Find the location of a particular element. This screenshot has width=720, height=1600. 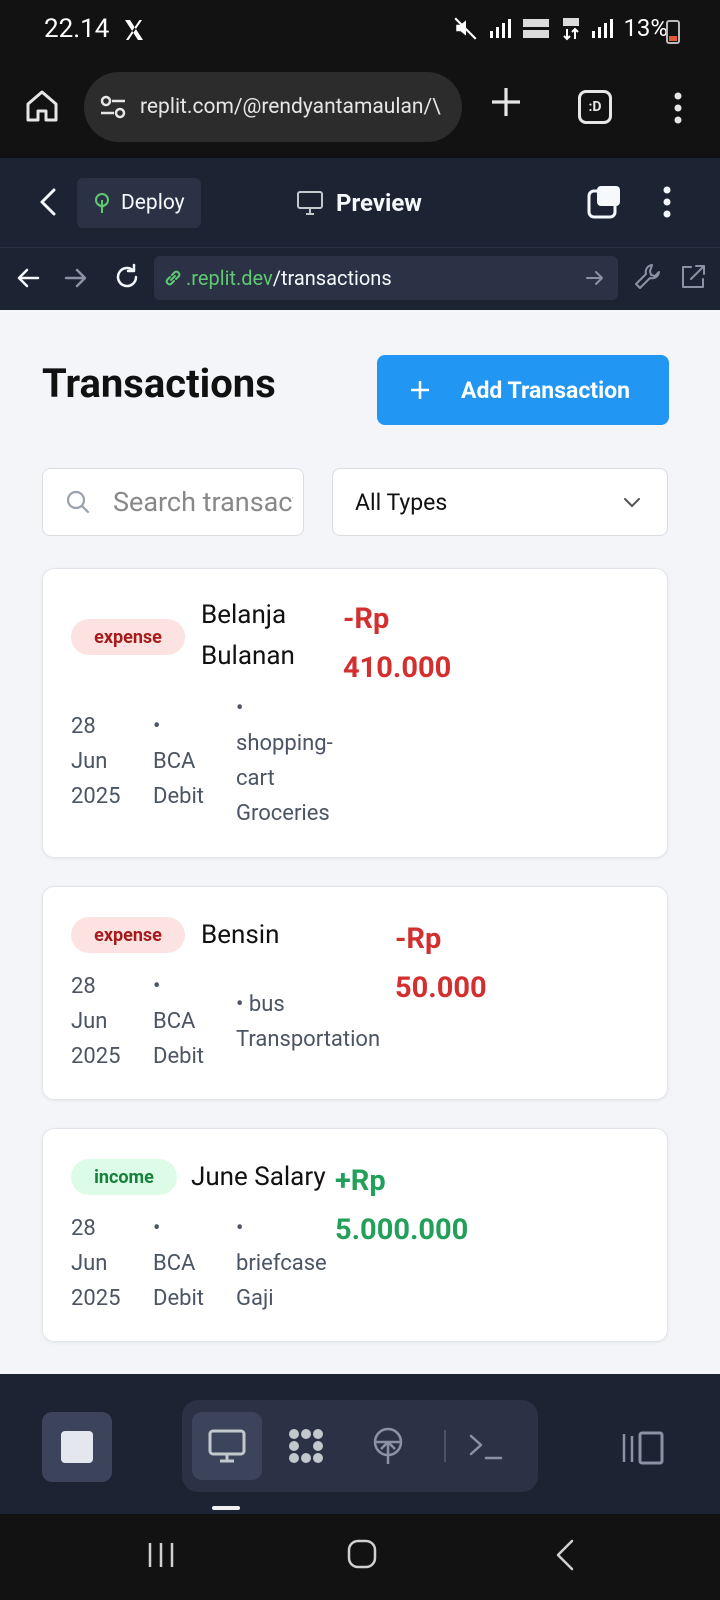

webview-address-bar: .replit.dev/transactions is located at coordinates (360, 279).